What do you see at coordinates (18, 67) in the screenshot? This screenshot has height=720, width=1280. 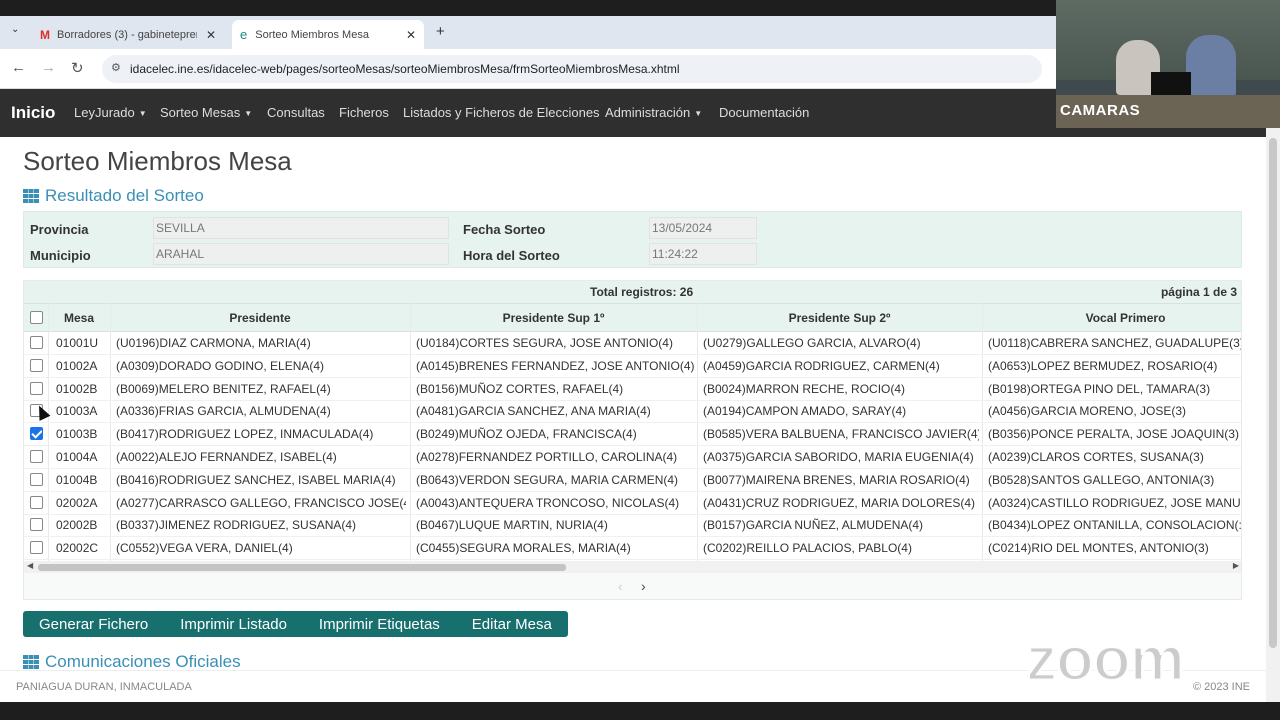 I see `back-icon: ←` at bounding box center [18, 67].